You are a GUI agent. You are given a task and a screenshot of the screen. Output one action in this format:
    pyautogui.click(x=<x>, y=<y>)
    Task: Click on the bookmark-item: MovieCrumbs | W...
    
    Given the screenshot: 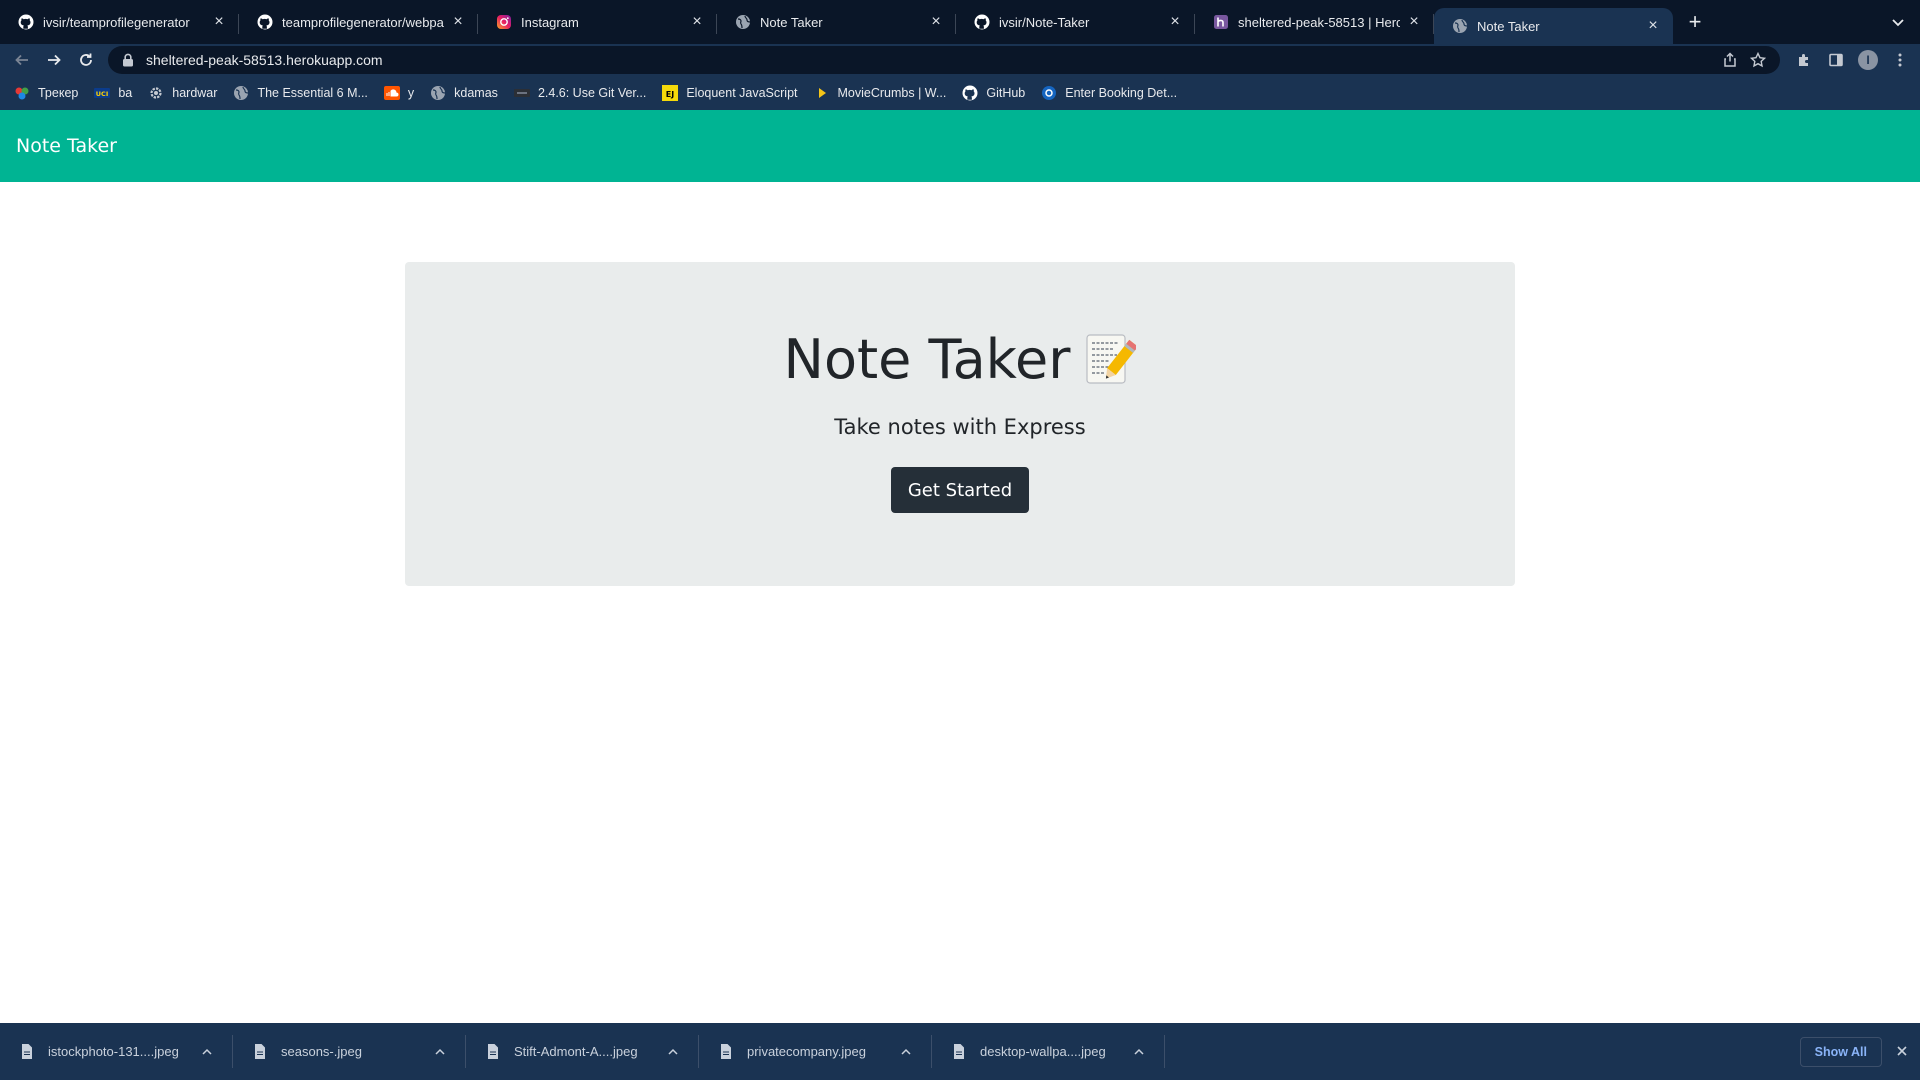 What is the action you would take?
    pyautogui.click(x=880, y=93)
    